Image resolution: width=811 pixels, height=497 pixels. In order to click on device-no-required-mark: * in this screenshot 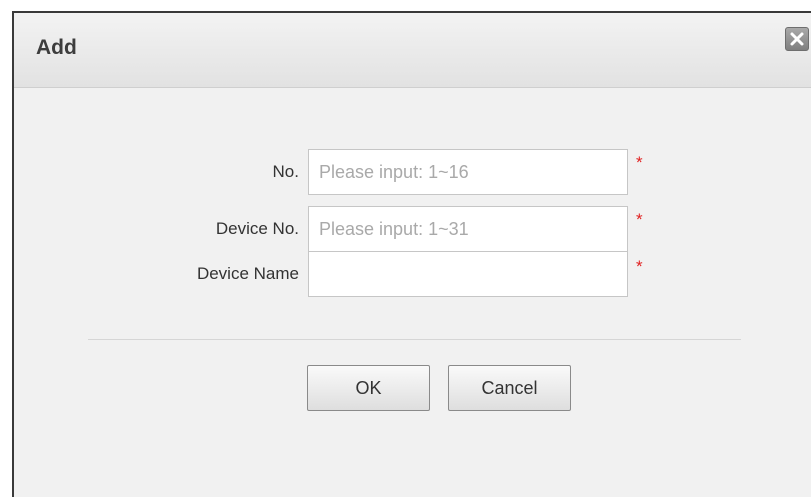, I will do `click(639, 219)`.